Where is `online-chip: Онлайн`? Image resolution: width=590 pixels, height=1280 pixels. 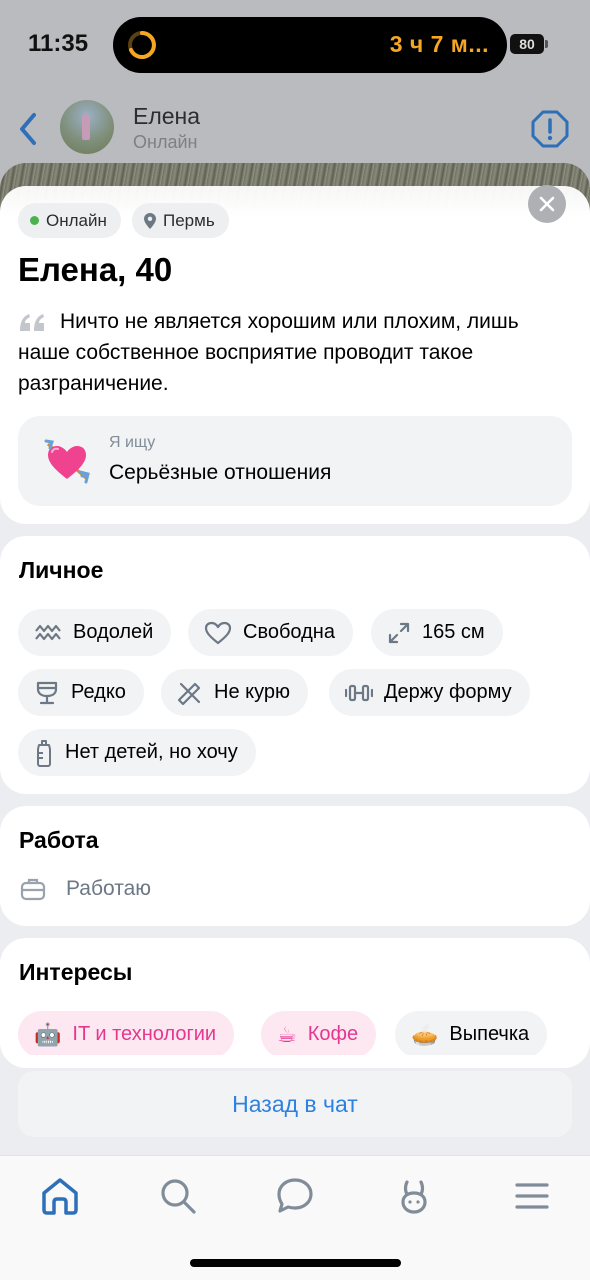
online-chip: Онлайн is located at coordinates (69, 220).